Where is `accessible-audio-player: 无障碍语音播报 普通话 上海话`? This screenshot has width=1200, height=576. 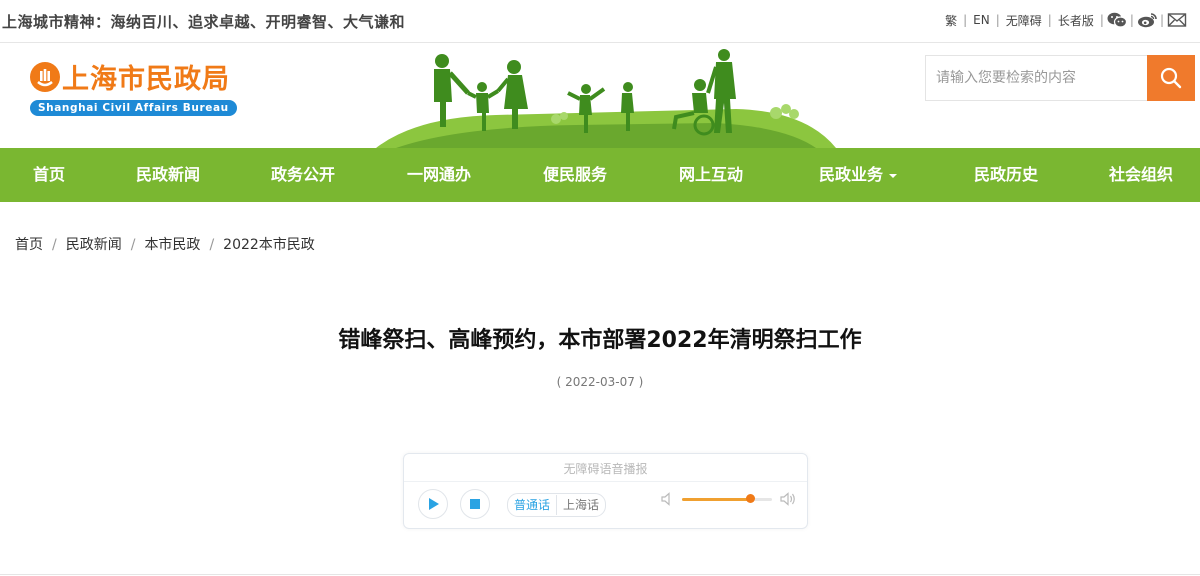 accessible-audio-player: 无障碍语音播报 普通话 上海话 is located at coordinates (605, 491).